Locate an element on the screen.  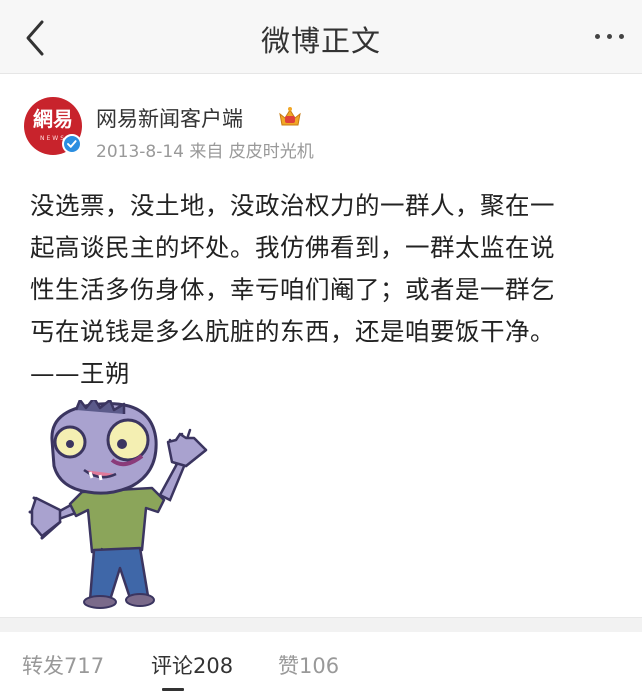
post-author-header: 網易 NEWS 网易新闻客户端 2013-8-14 来自 皮皮时光机 is located at coordinates (324, 129).